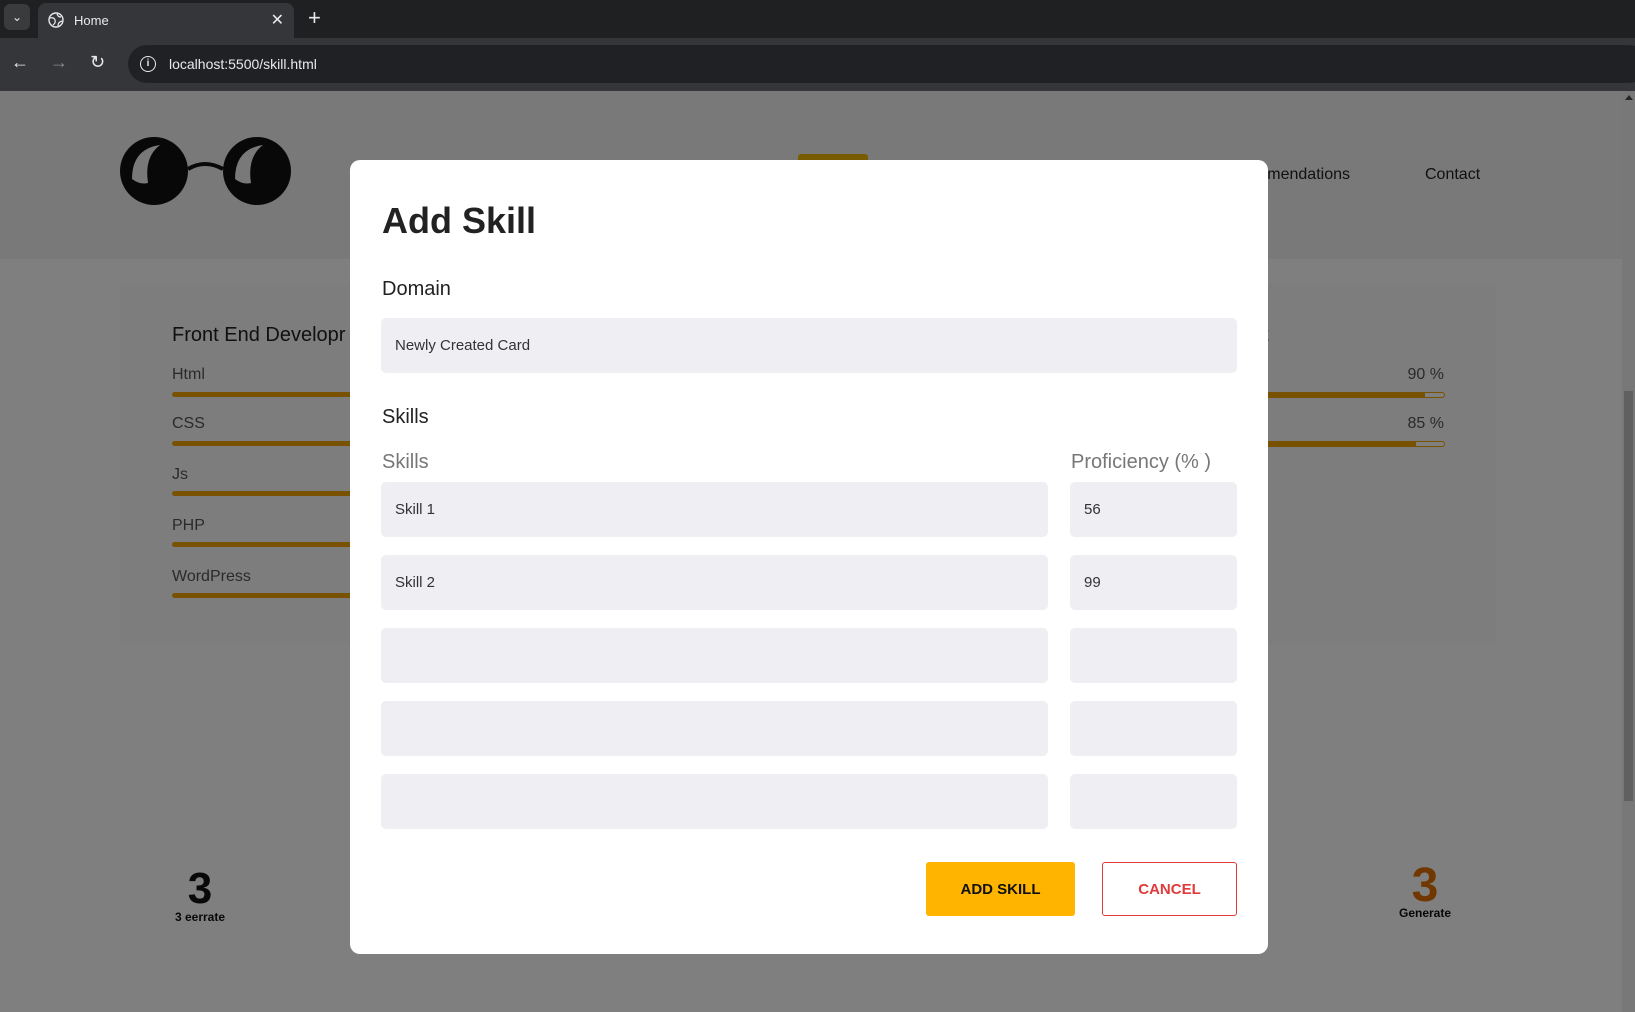 This screenshot has height=1012, width=1635. What do you see at coordinates (416, 289) in the screenshot?
I see `domain-label: Domain` at bounding box center [416, 289].